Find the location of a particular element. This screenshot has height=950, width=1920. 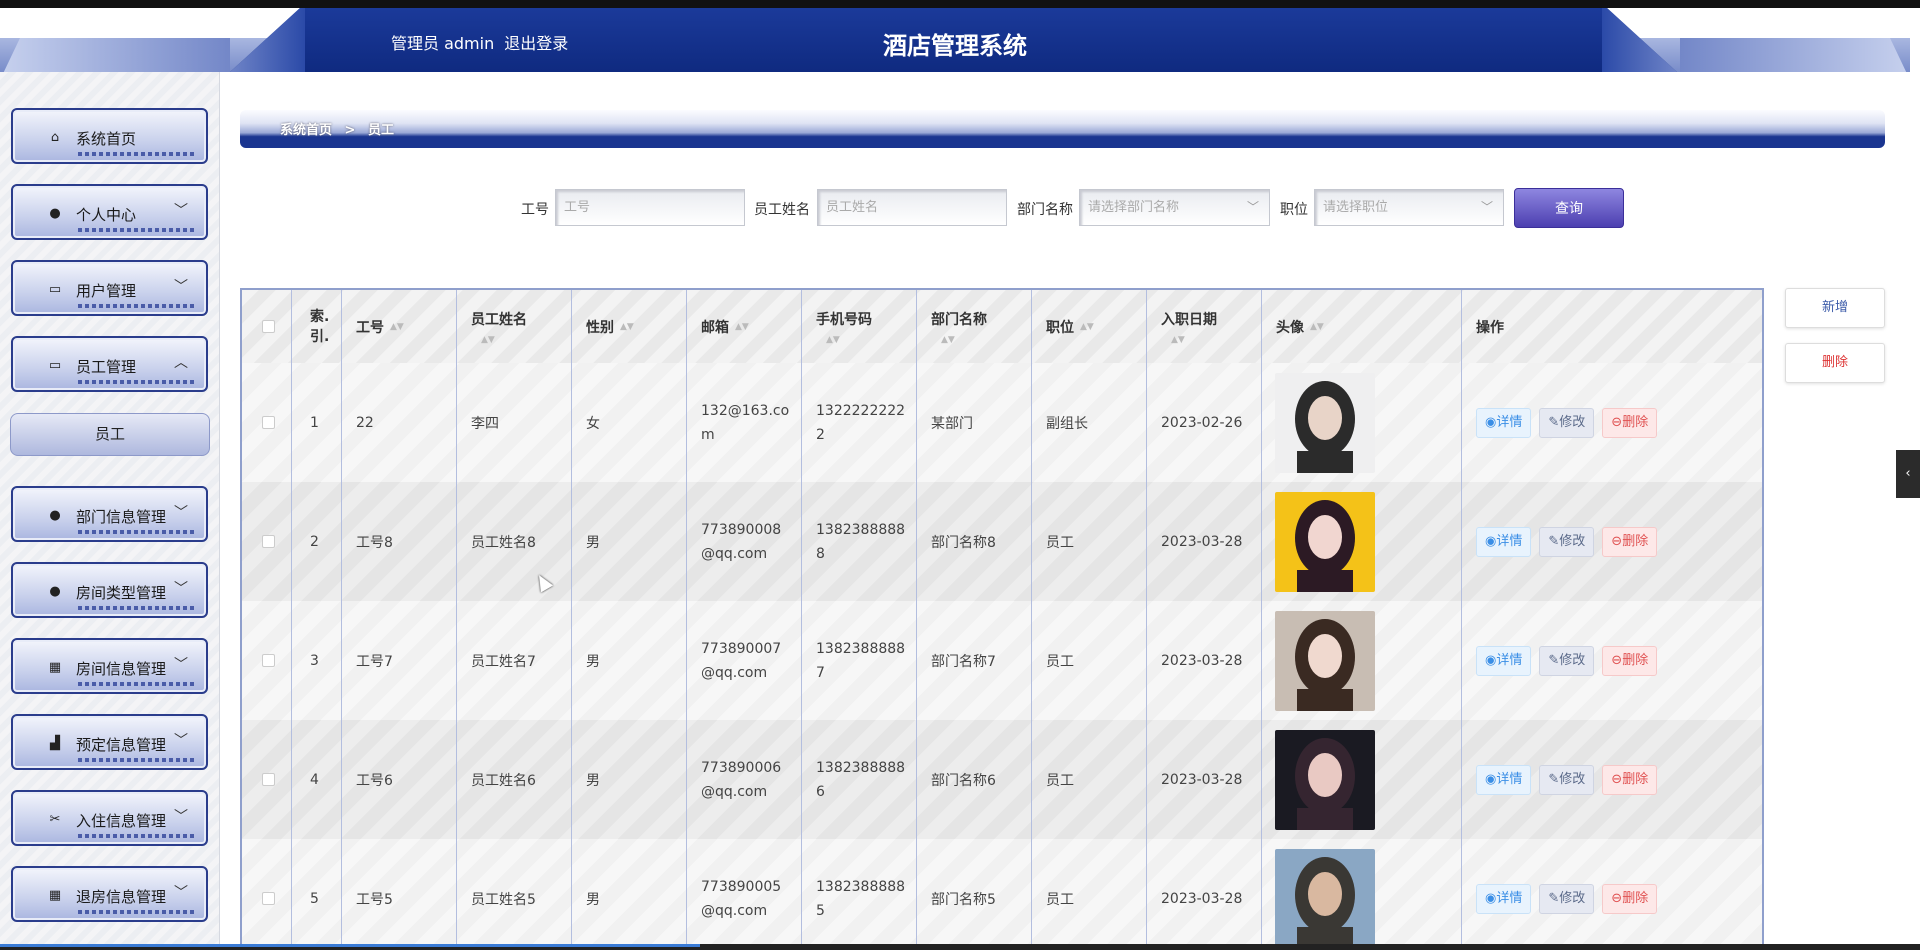

sidebar-item-users: ▭ 用户管理 ﹀ is located at coordinates (109, 288).